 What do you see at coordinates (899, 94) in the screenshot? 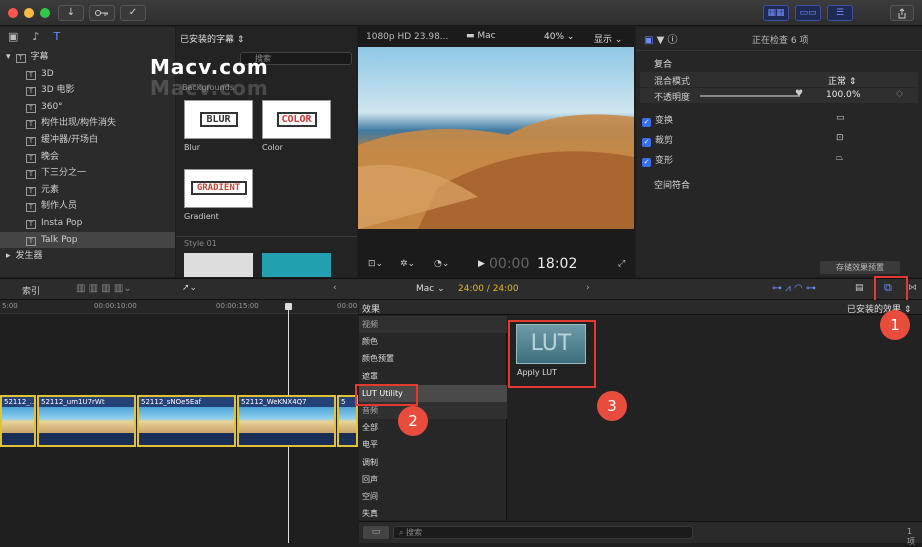
I see `keyframe-icon: ◇` at bounding box center [899, 94].